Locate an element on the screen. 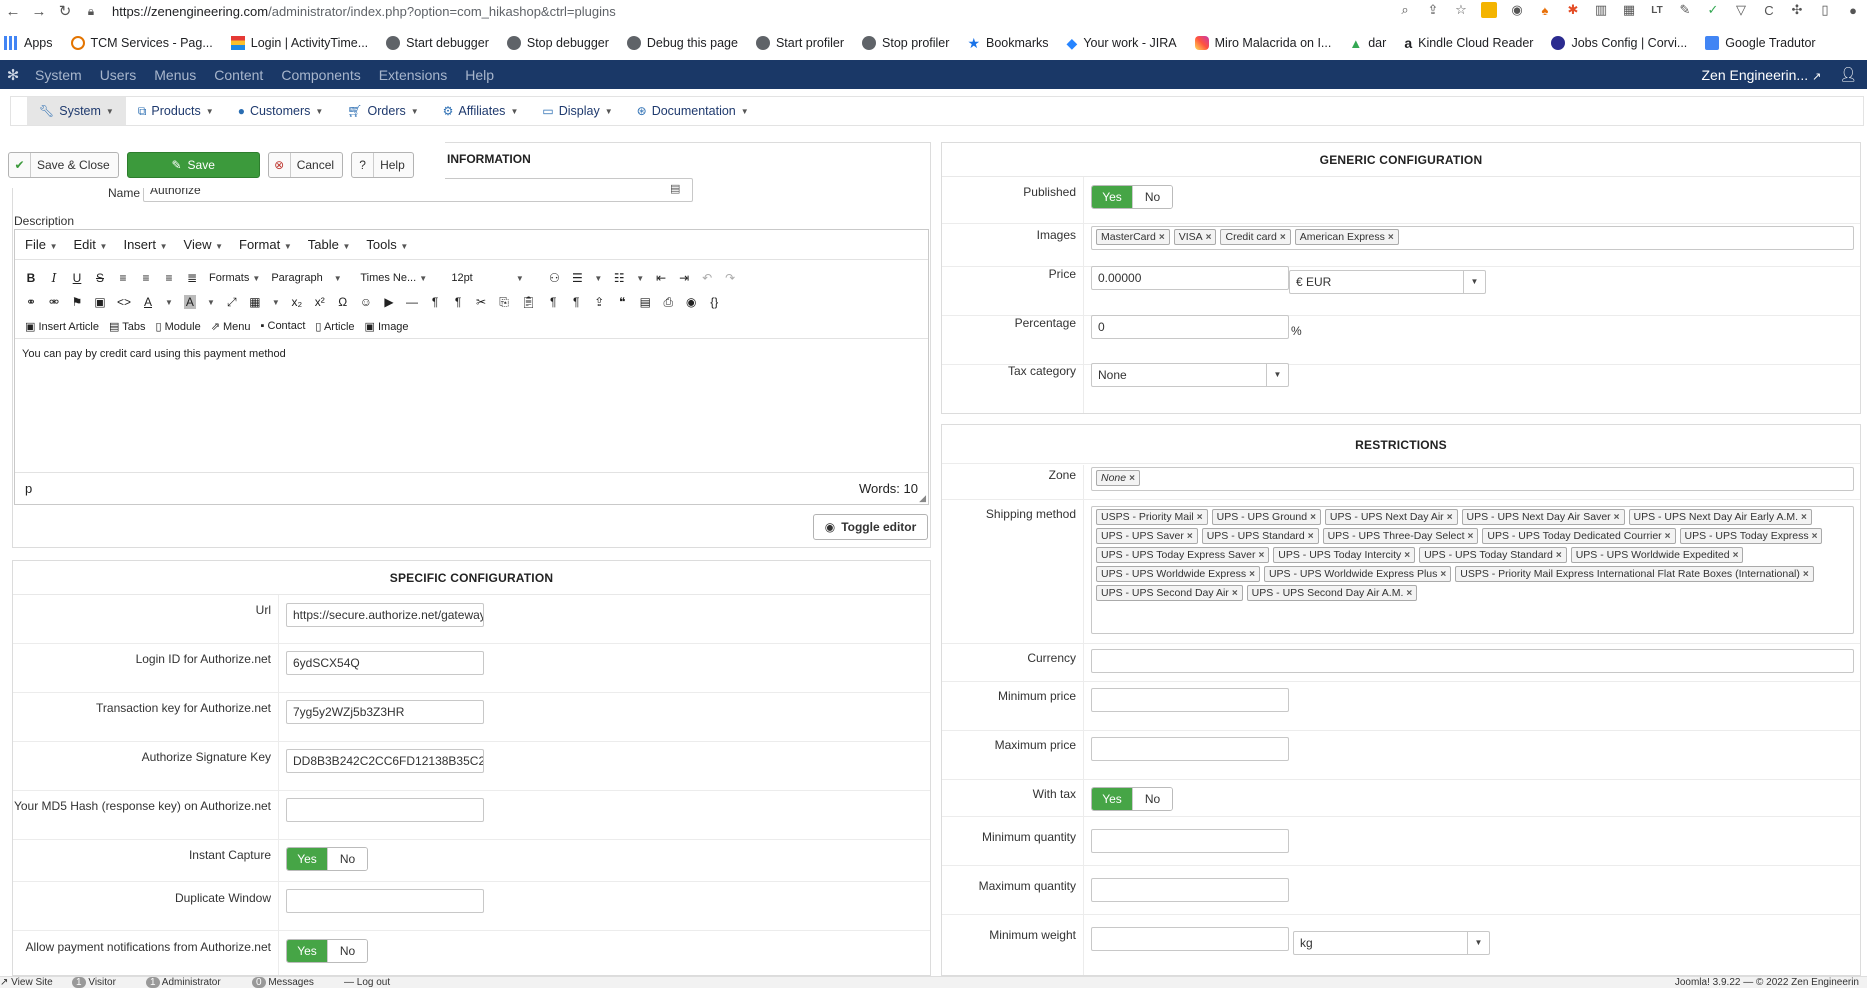 The height and width of the screenshot is (988, 1867). fullscreen-icon: ⤢ is located at coordinates (232, 302).